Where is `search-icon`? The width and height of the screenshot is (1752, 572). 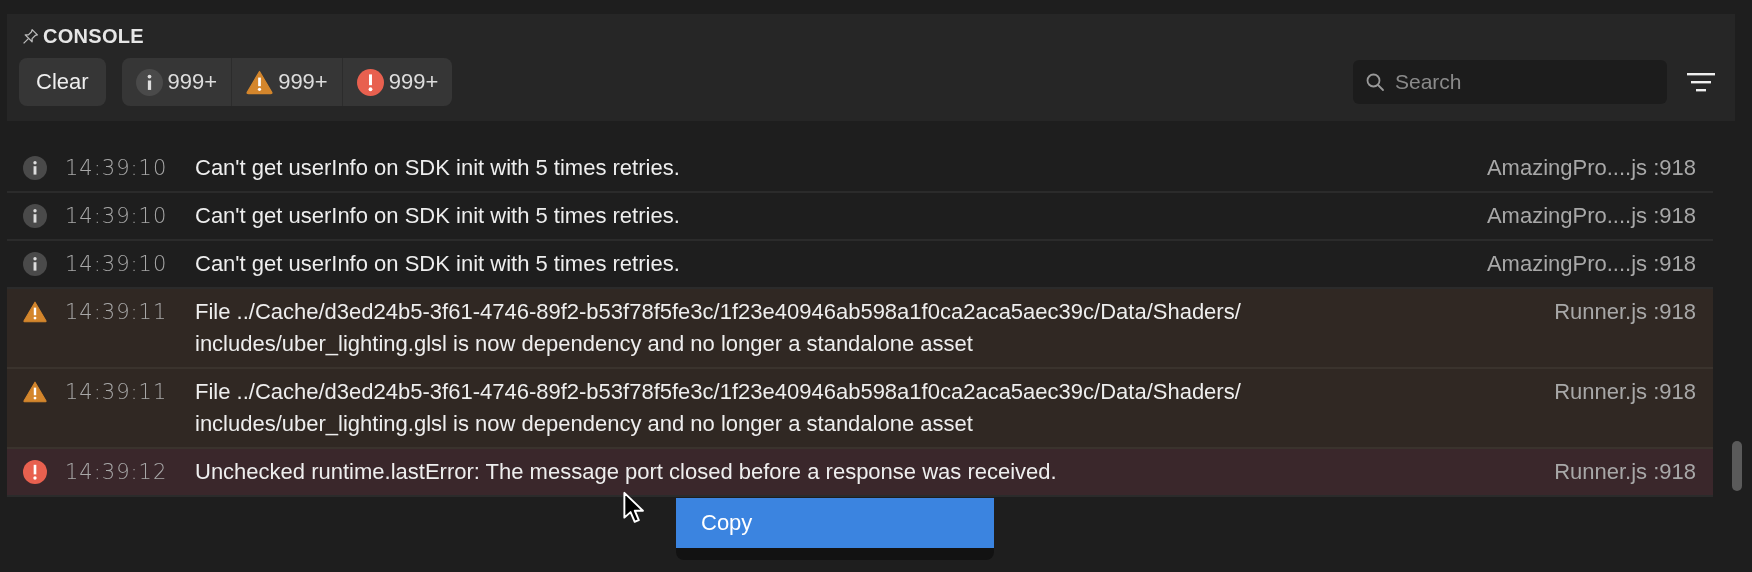
search-icon is located at coordinates (1375, 82).